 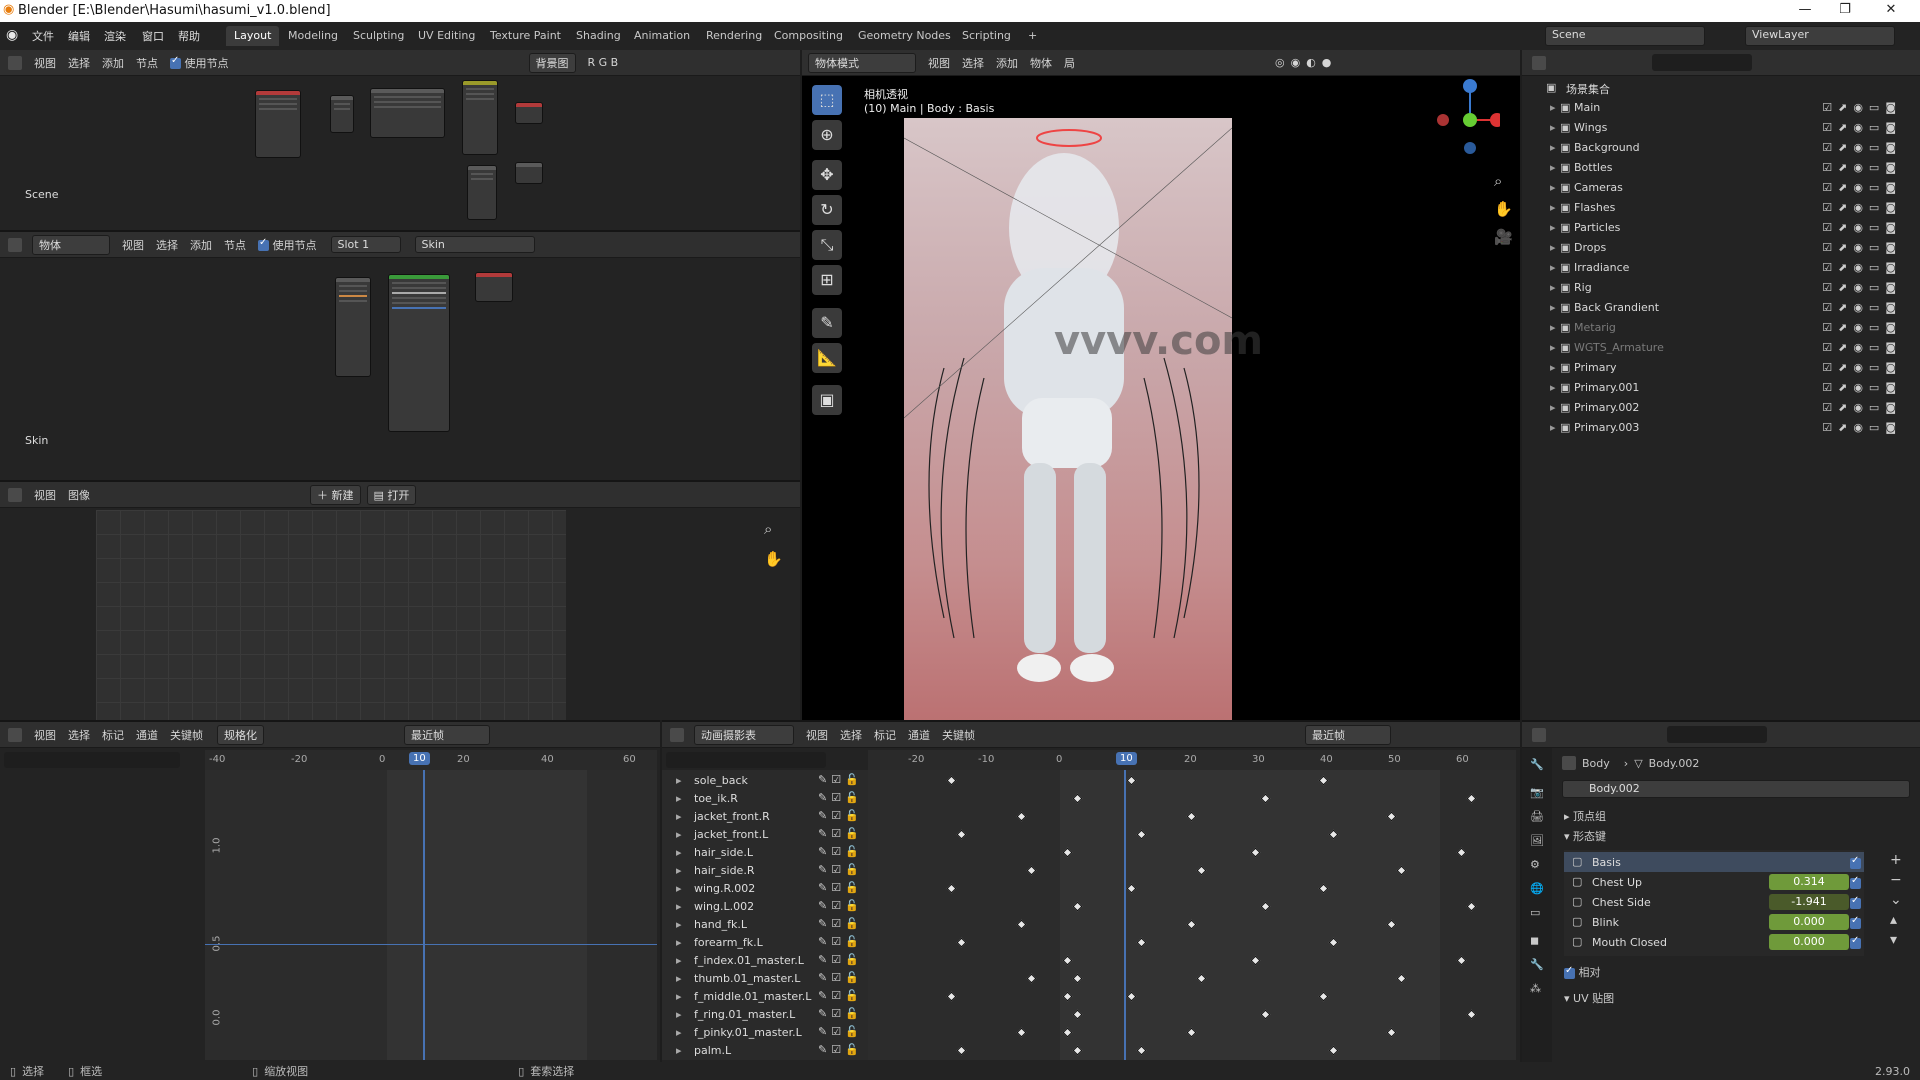 What do you see at coordinates (331, 615) in the screenshot?
I see `image-canvas` at bounding box center [331, 615].